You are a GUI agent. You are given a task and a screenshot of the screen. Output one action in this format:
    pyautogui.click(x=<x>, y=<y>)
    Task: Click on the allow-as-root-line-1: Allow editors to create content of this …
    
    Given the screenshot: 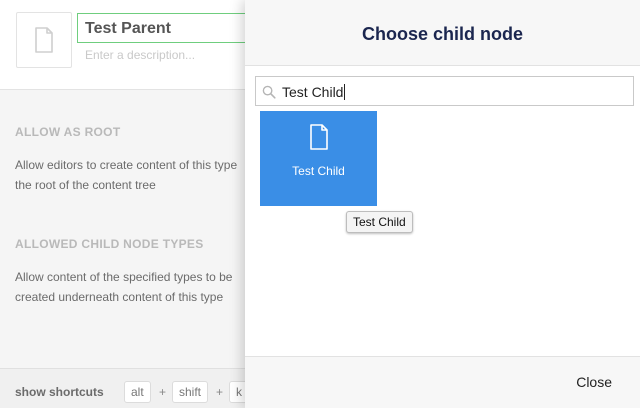 What is the action you would take?
    pyautogui.click(x=126, y=165)
    